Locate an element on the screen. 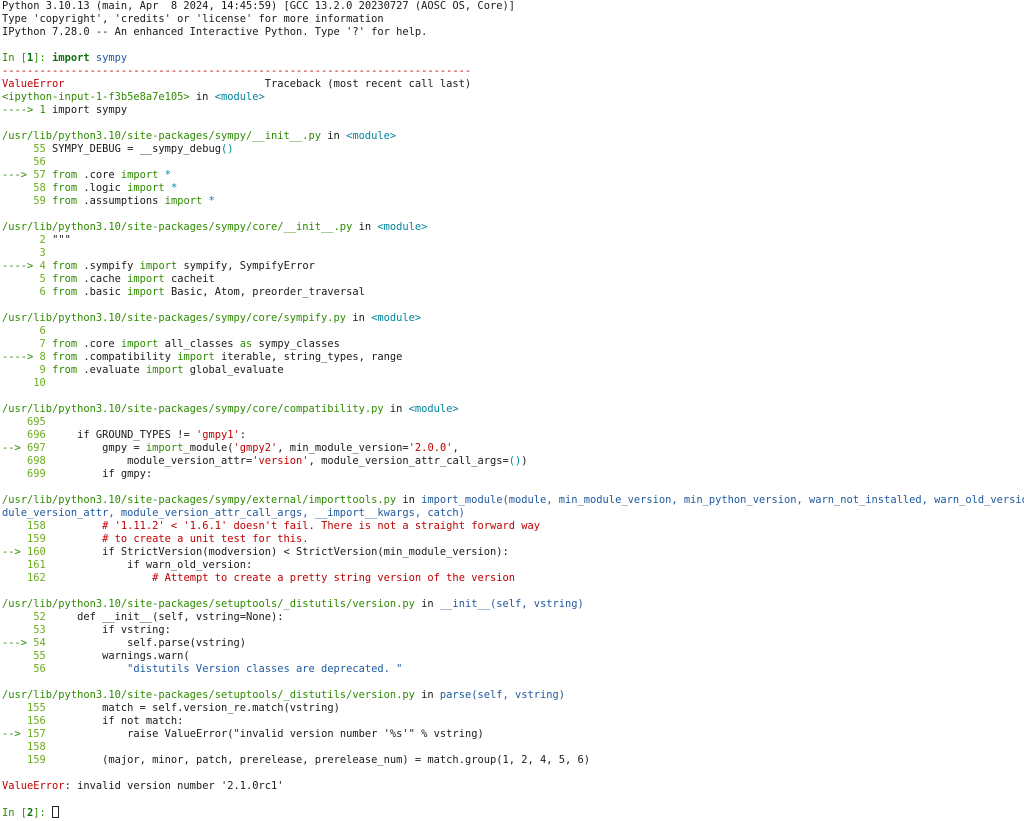 This screenshot has height=821, width=1024. line-number: 56 is located at coordinates (39, 162).